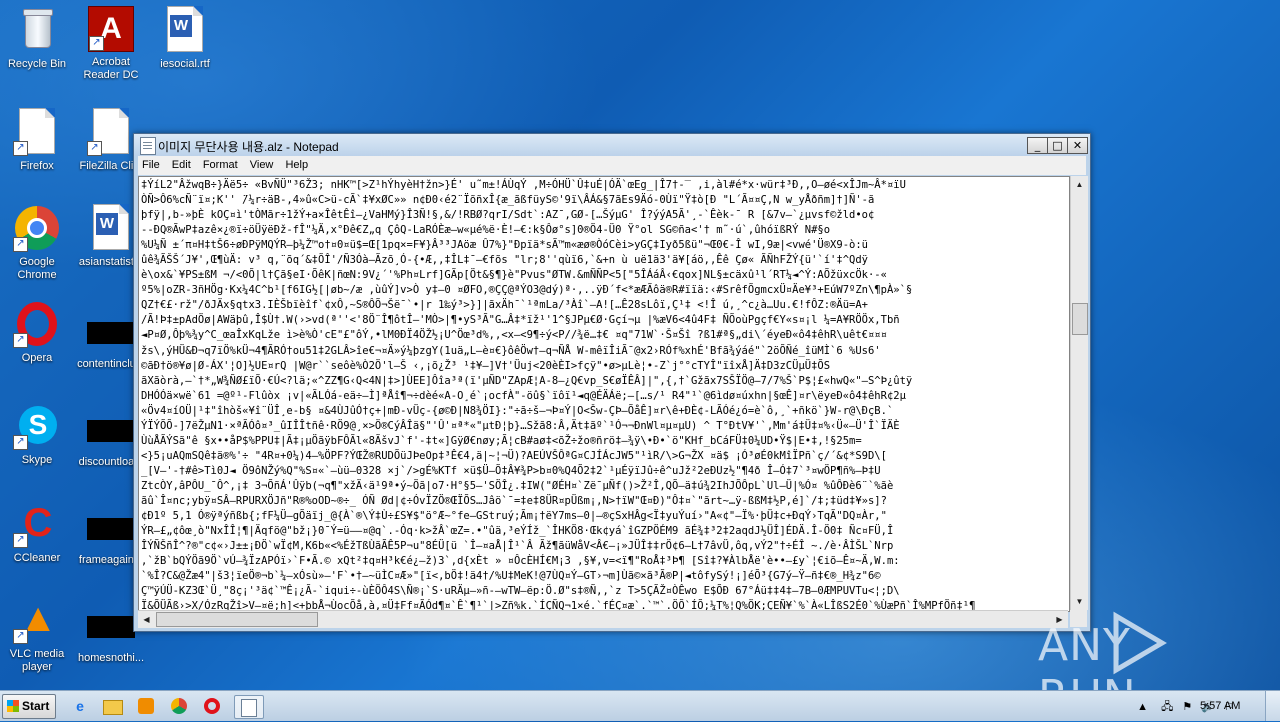 The width and height of the screenshot is (1280, 722). Describe the element at coordinates (212, 706) in the screenshot. I see `opera-taskbar-icon` at that location.